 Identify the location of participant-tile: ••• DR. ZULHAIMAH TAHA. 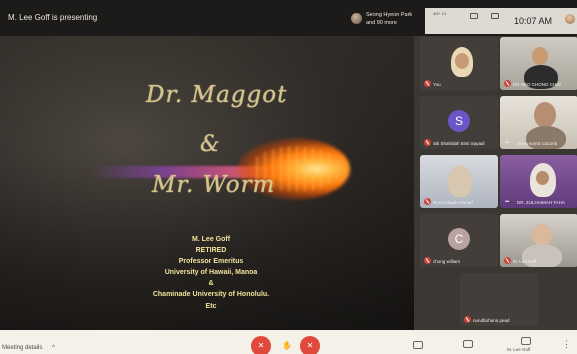
(538, 181).